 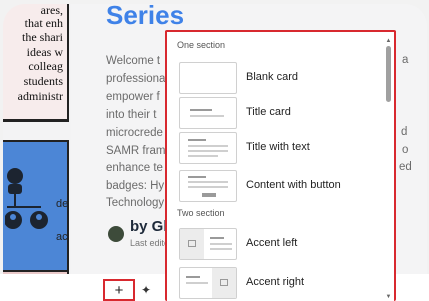 I want to click on left-side-fragment: ac, so click(x=62, y=237).